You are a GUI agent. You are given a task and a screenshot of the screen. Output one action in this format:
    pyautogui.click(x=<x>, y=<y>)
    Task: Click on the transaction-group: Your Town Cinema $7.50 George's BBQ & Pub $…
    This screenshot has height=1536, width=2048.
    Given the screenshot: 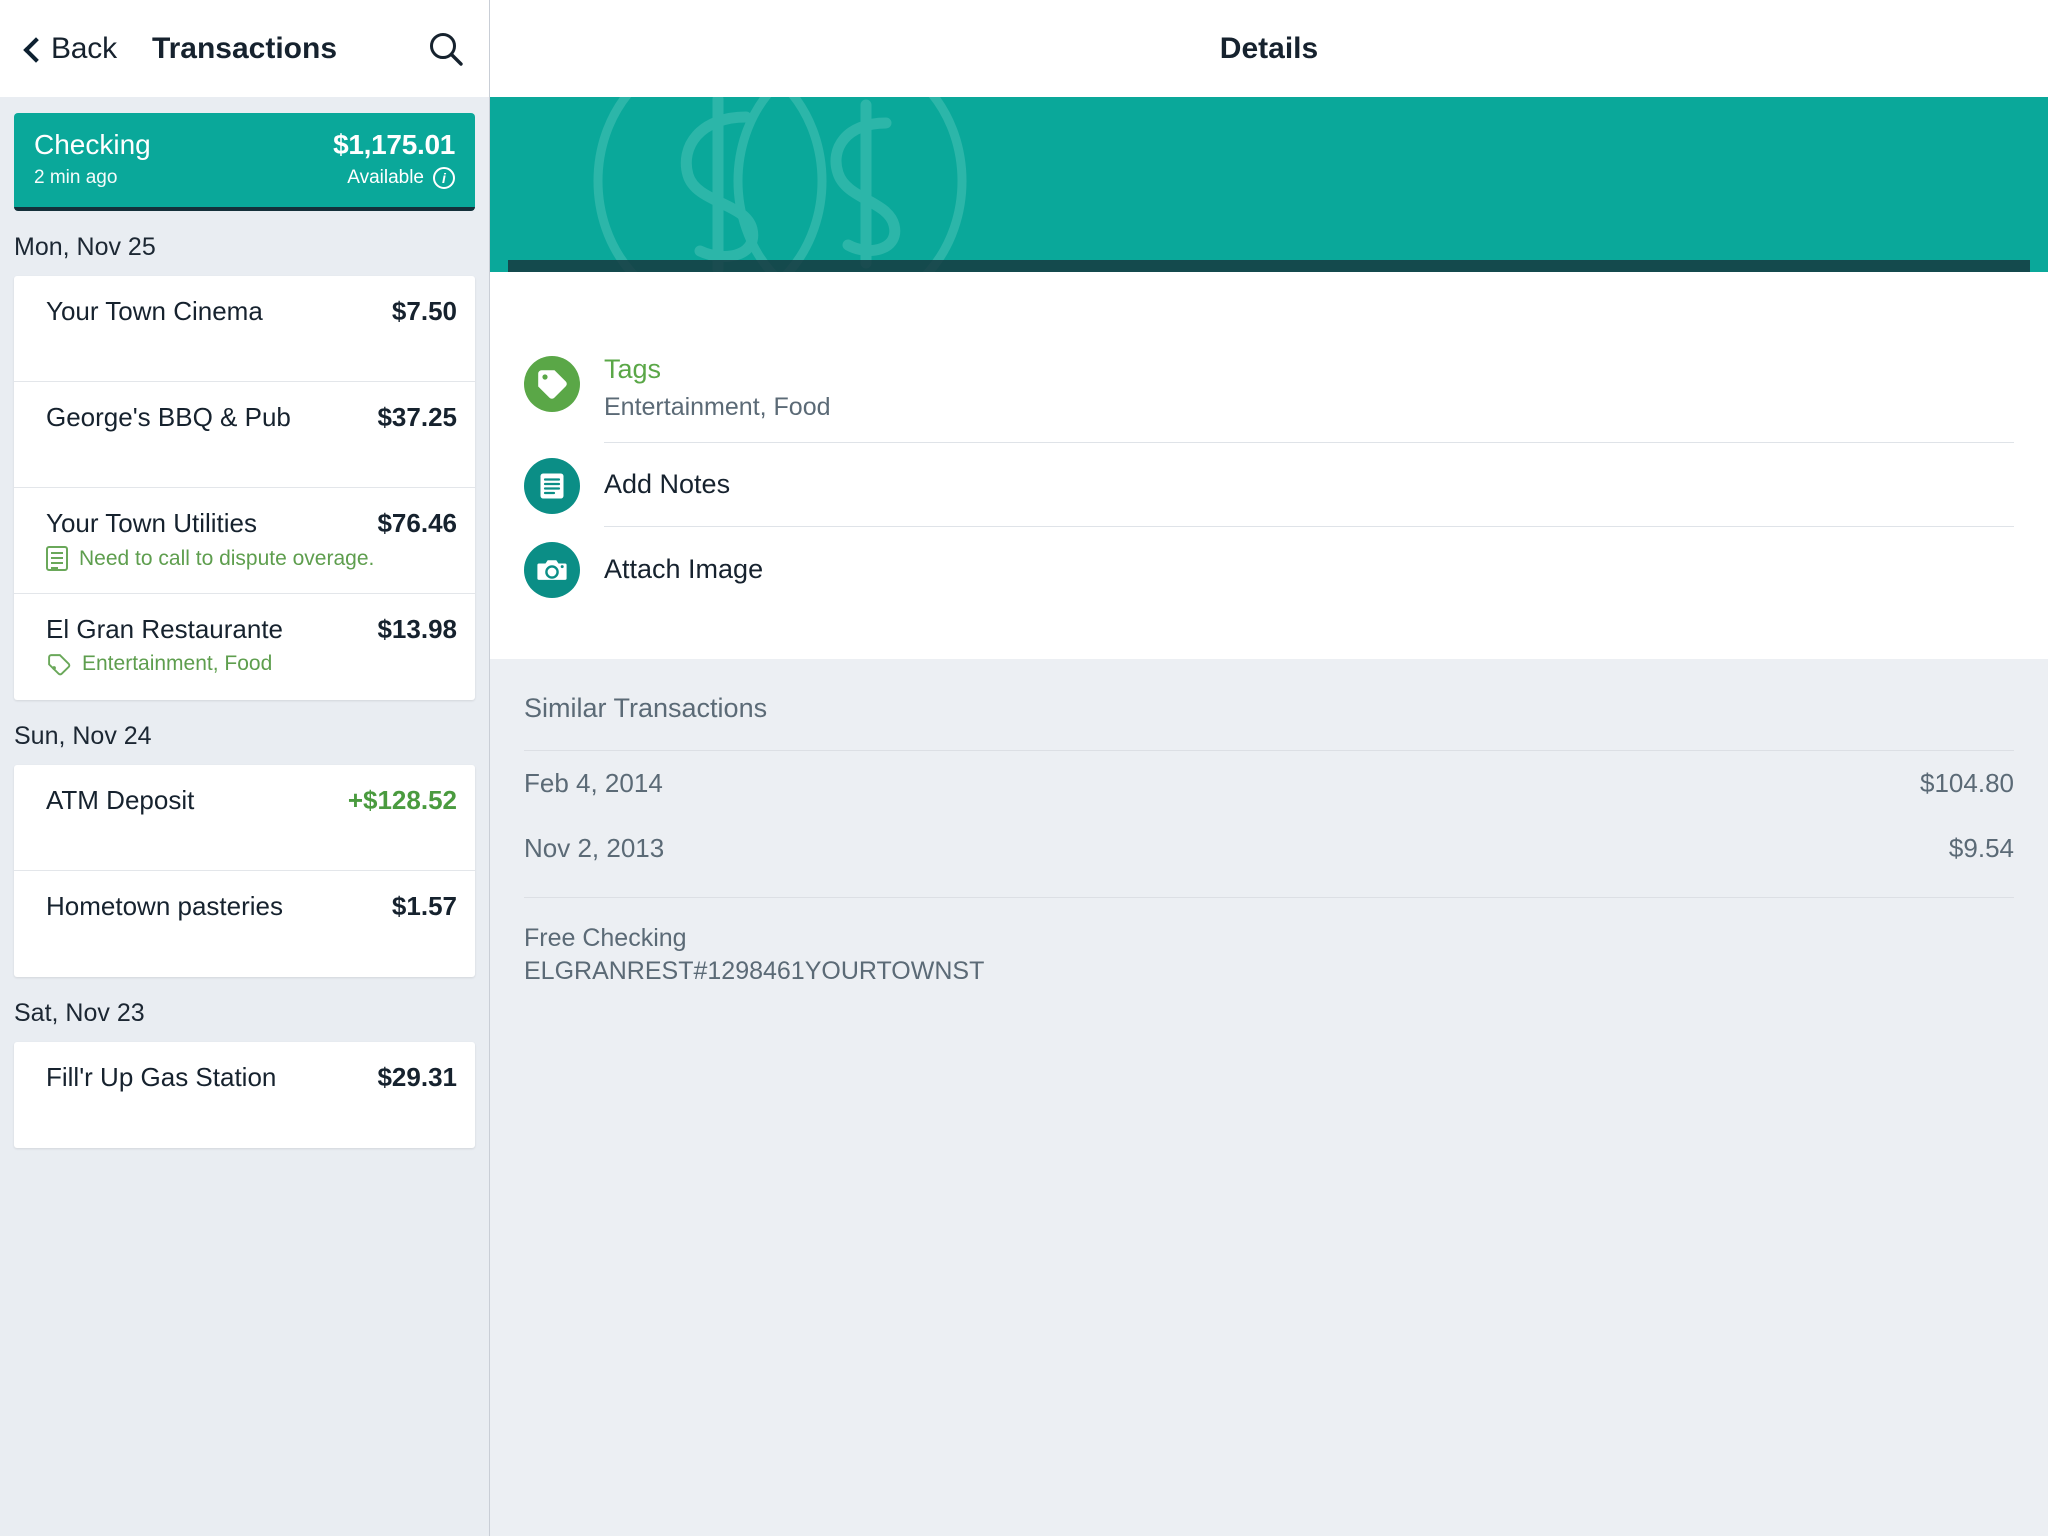 What is the action you would take?
    pyautogui.click(x=244, y=488)
    